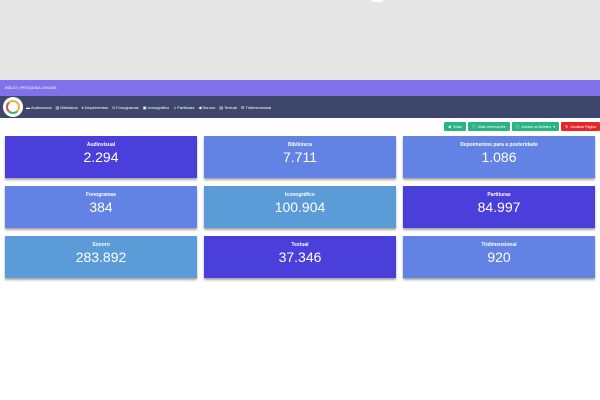 This screenshot has width=600, height=400. I want to click on card-value: 100.904, so click(300, 207).